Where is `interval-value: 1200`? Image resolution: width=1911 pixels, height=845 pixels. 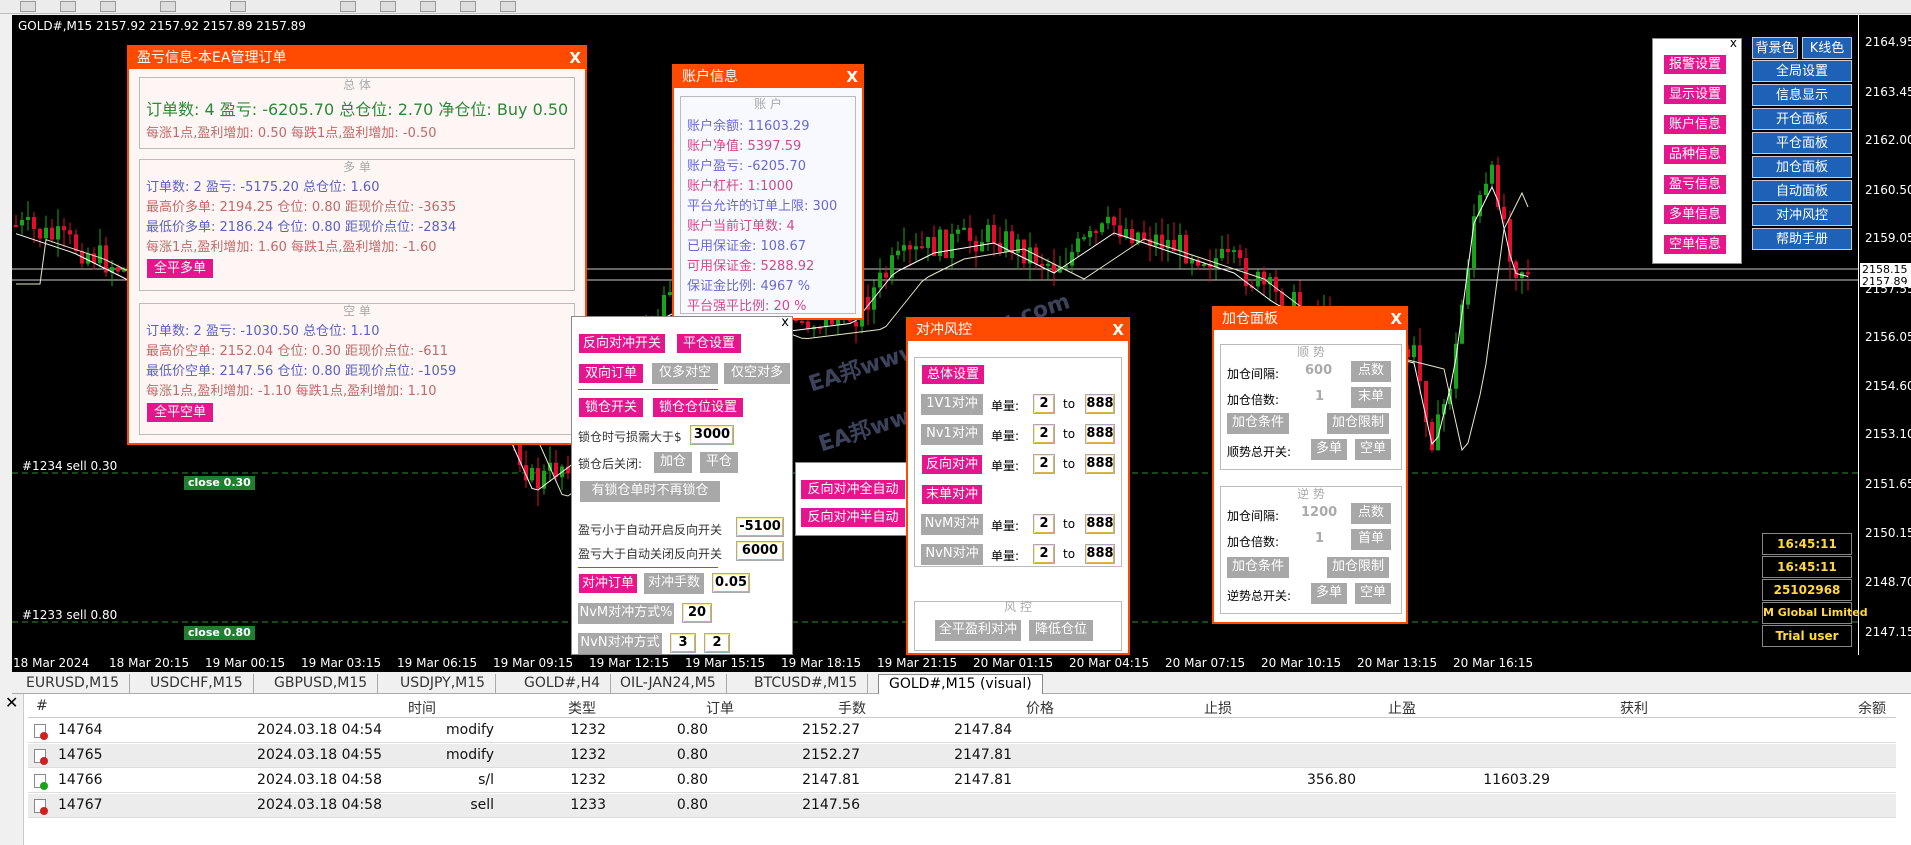 interval-value: 1200 is located at coordinates (1319, 512).